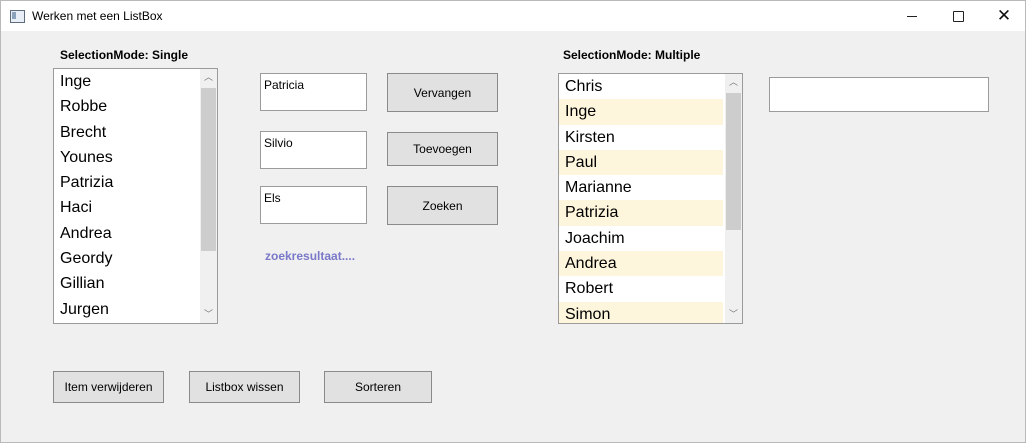  Describe the element at coordinates (513, 16) in the screenshot. I see `title-bar: Werken met een ListBox ✕` at that location.